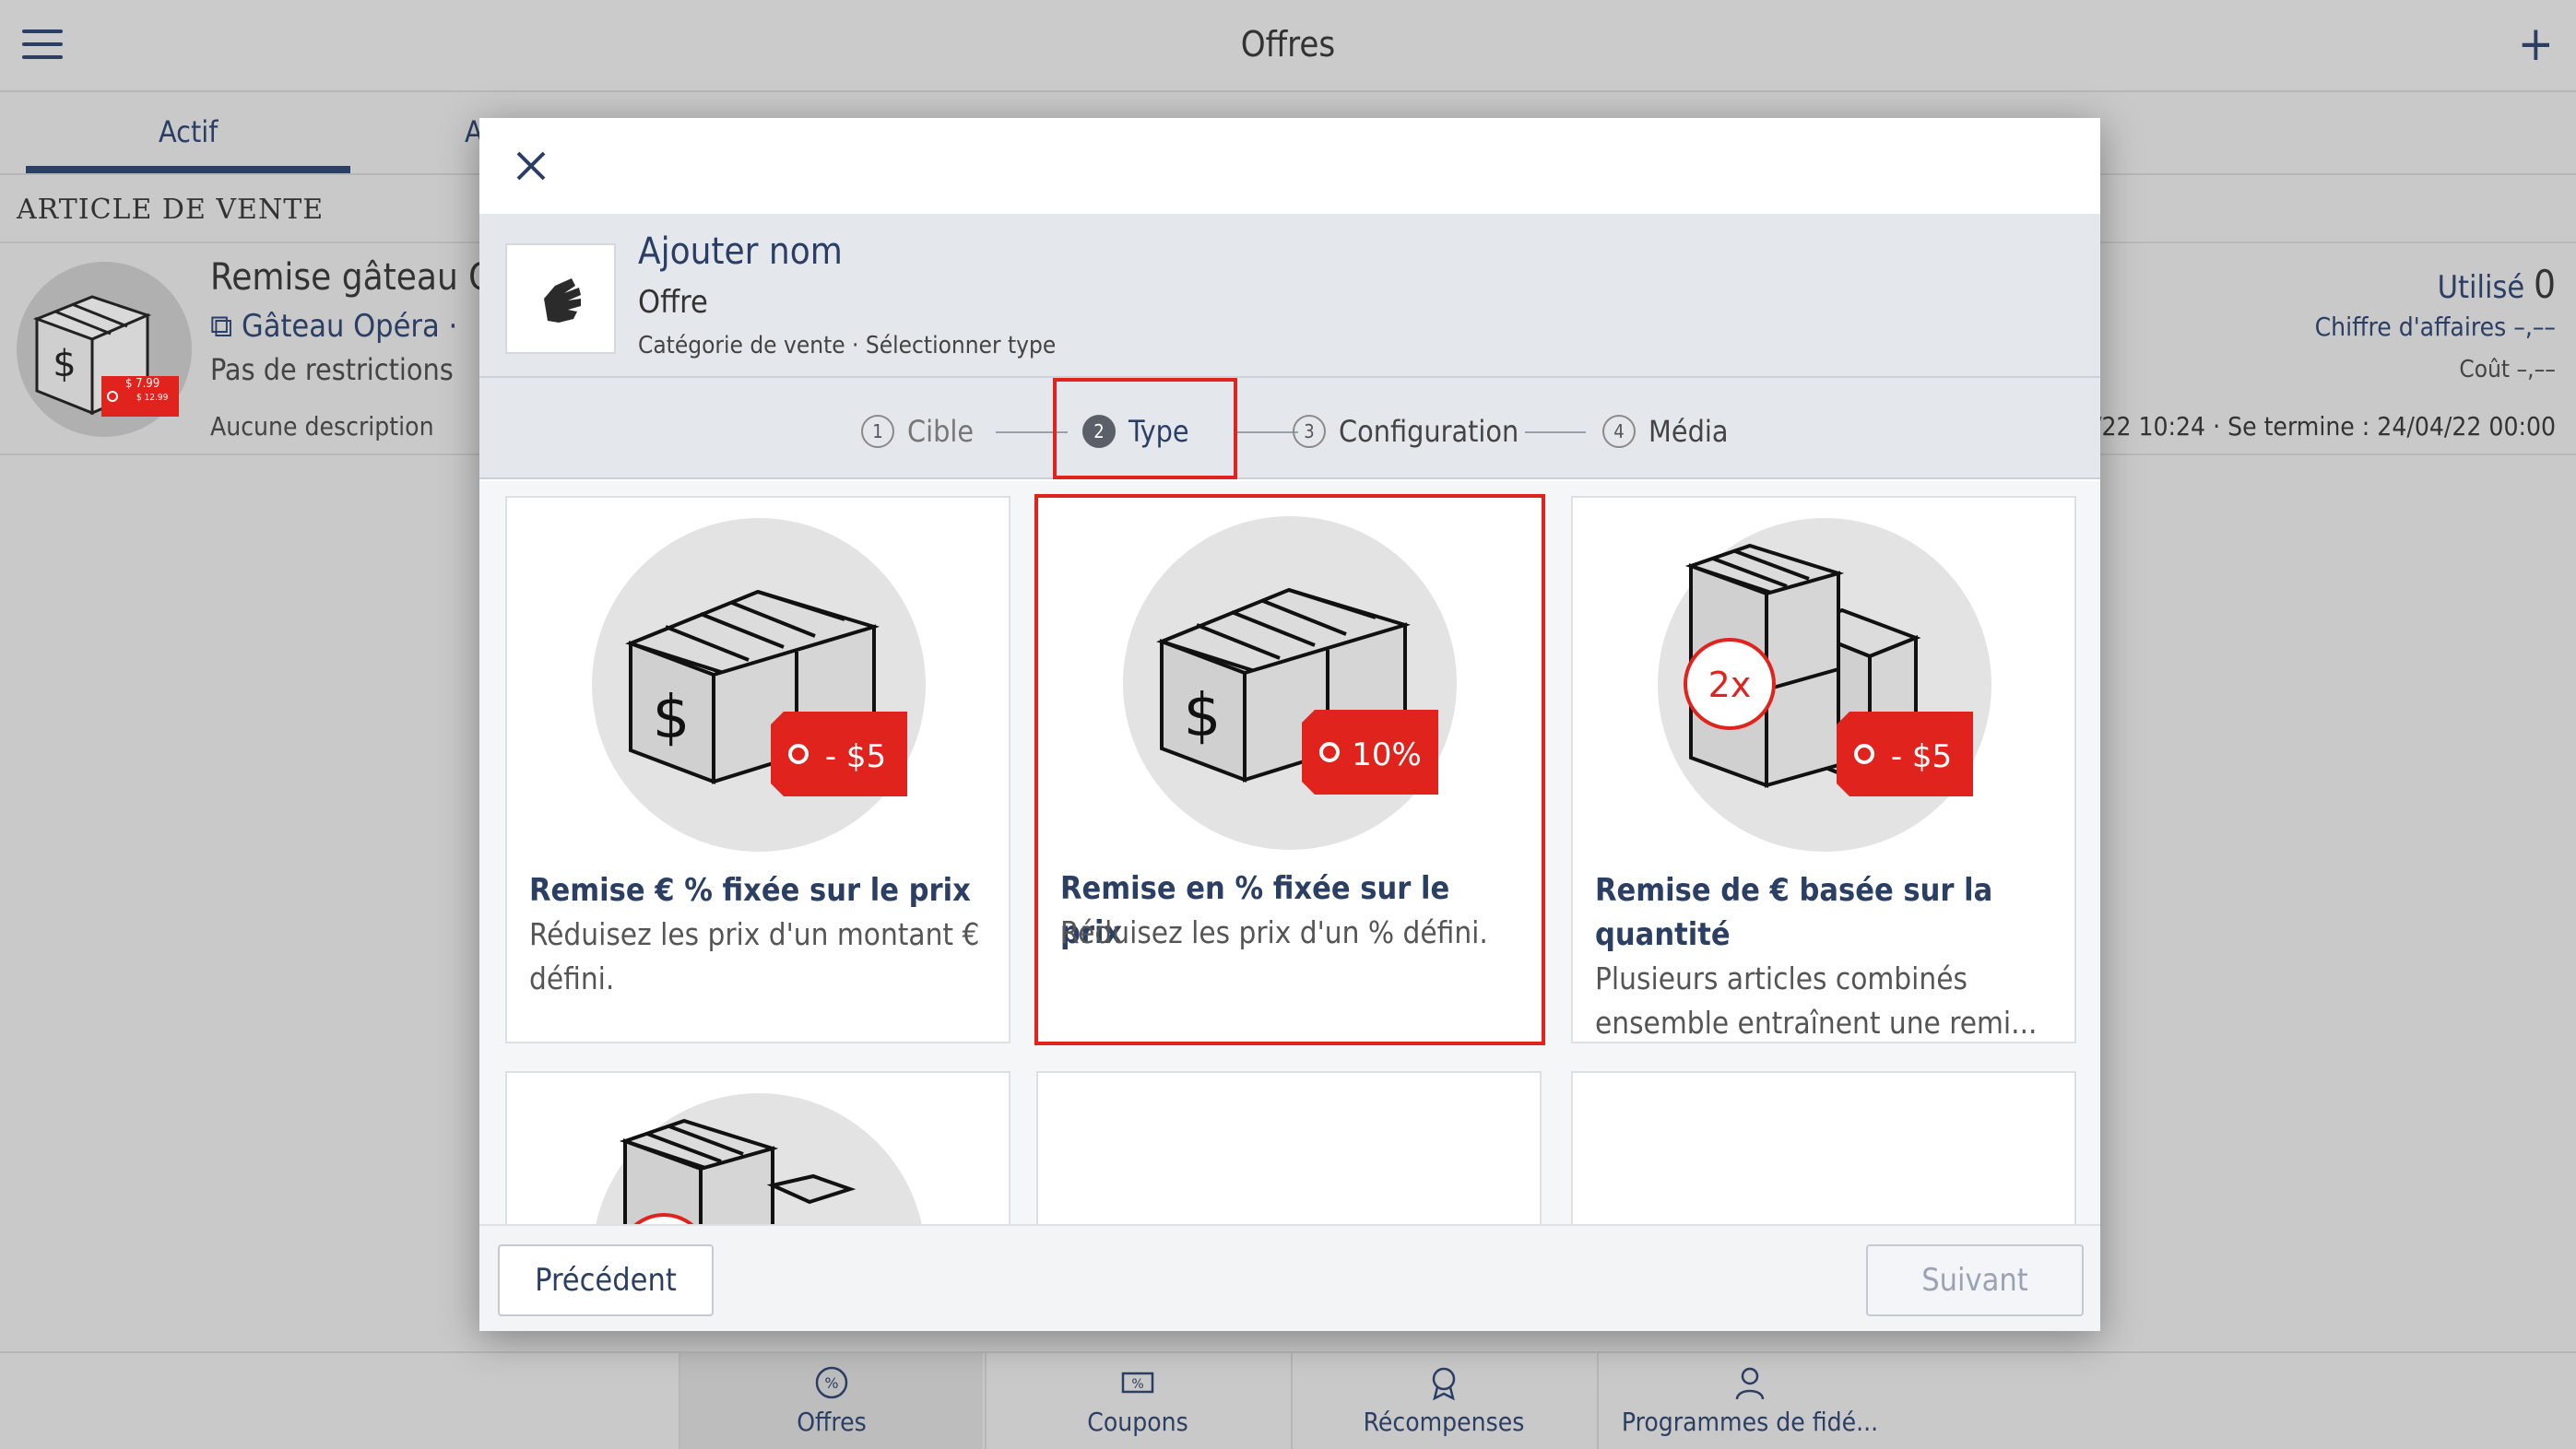 This screenshot has height=1449, width=2576. I want to click on step-label: Cible, so click(941, 431).